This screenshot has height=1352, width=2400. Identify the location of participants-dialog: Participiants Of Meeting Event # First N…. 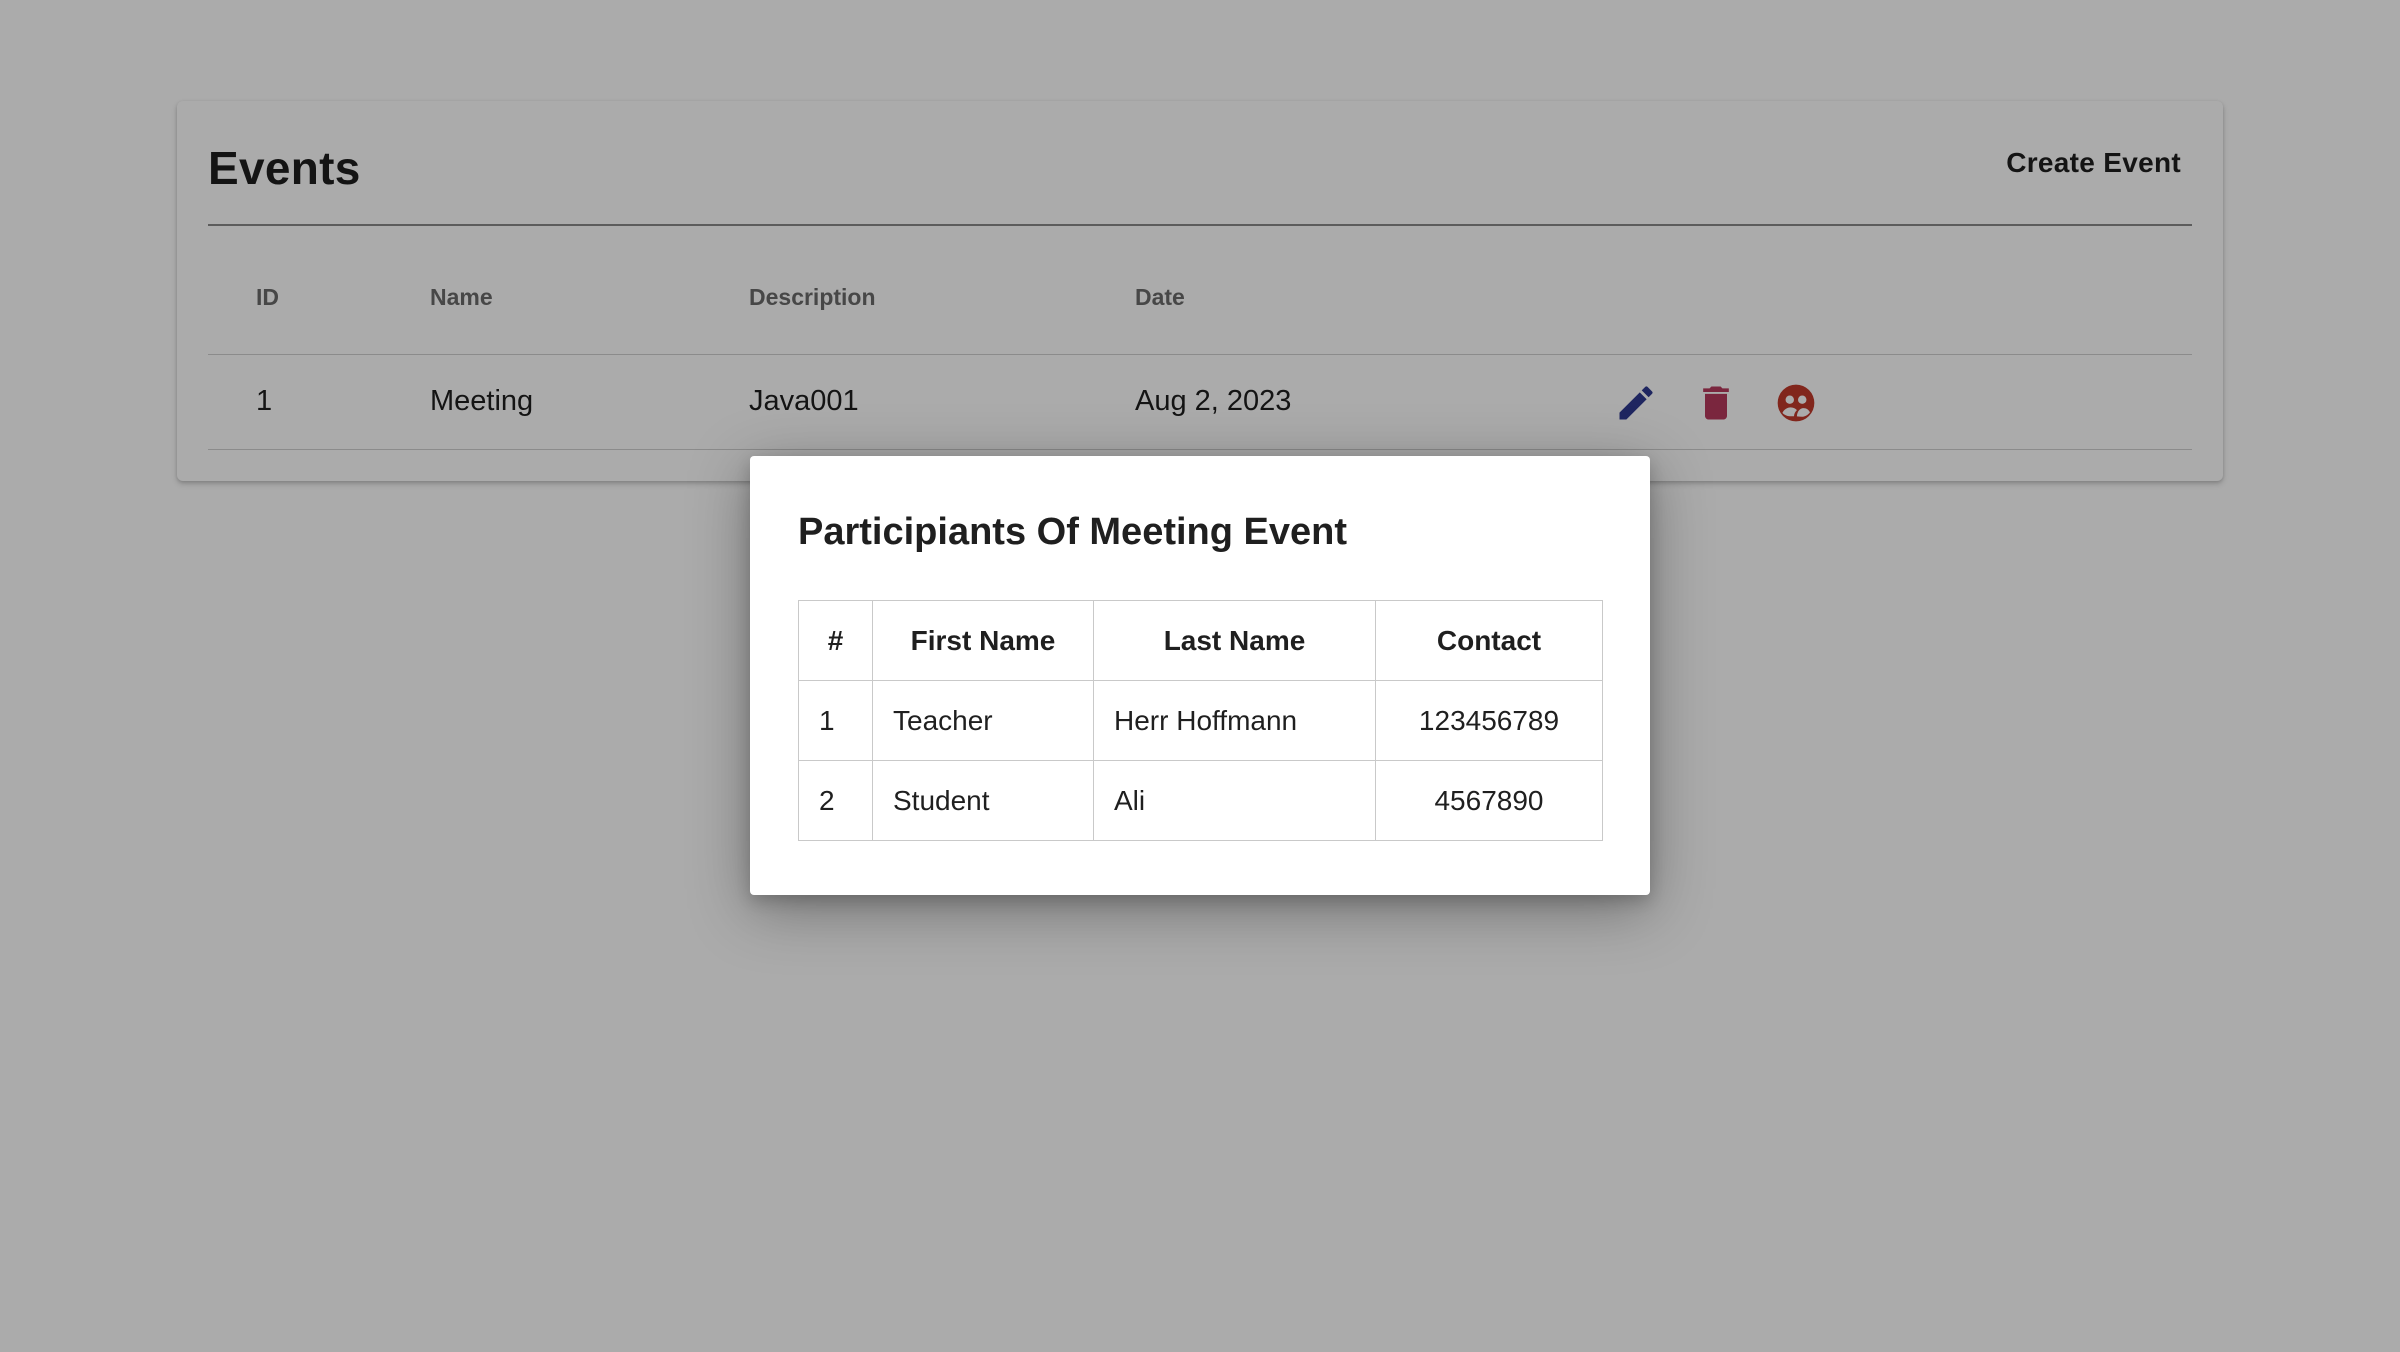
(1200, 675).